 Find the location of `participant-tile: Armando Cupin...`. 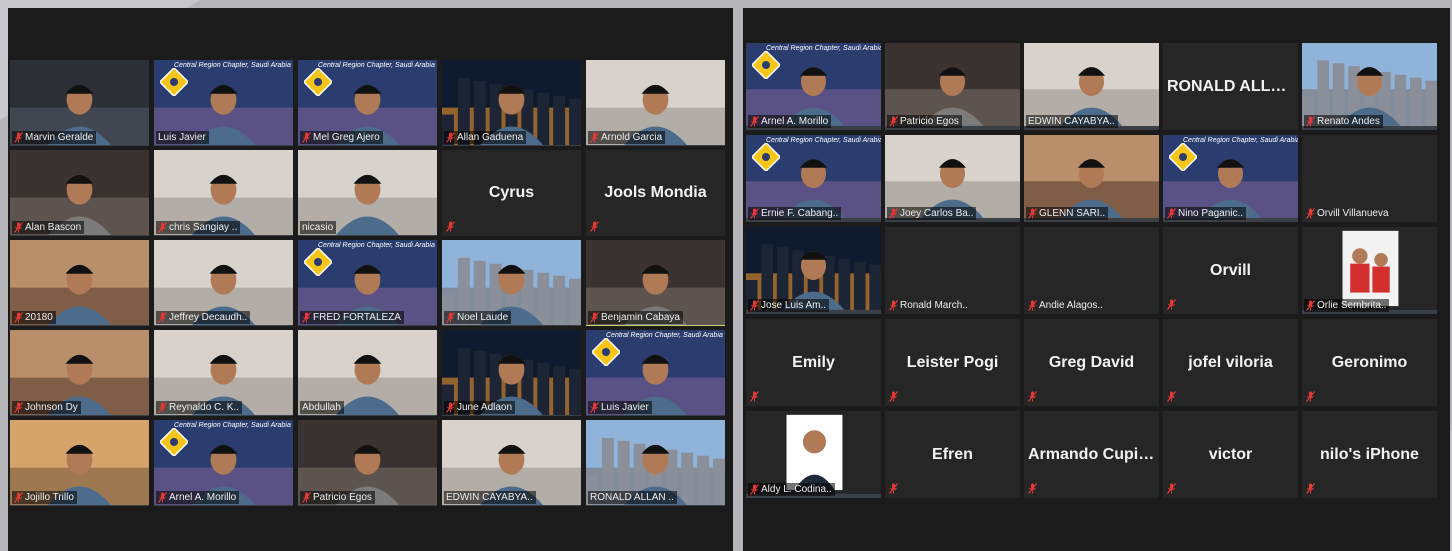

participant-tile: Armando Cupin... is located at coordinates (1091, 454).